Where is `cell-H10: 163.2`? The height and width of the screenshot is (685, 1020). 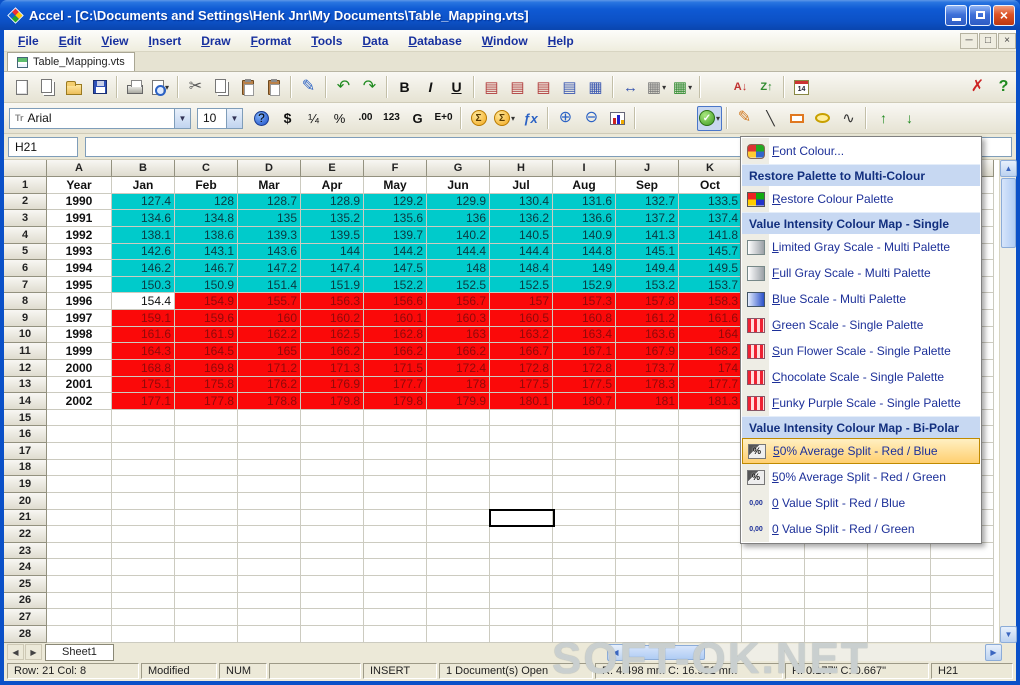
cell-H10: 163.2 is located at coordinates (521, 335).